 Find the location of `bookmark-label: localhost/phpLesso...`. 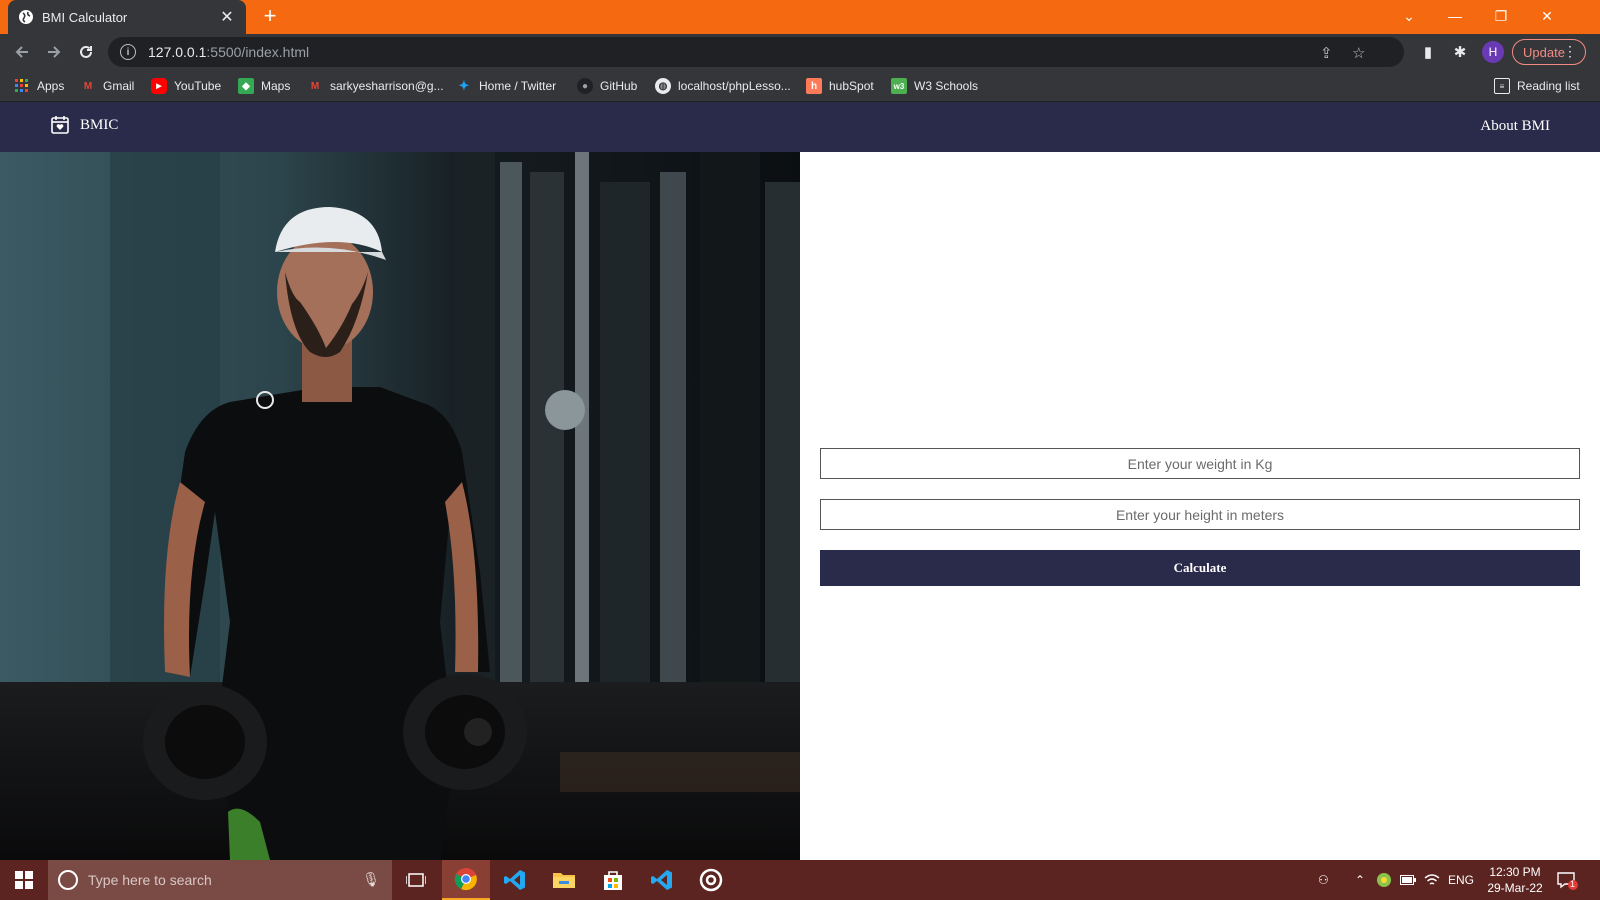

bookmark-label: localhost/phpLesso... is located at coordinates (734, 86).